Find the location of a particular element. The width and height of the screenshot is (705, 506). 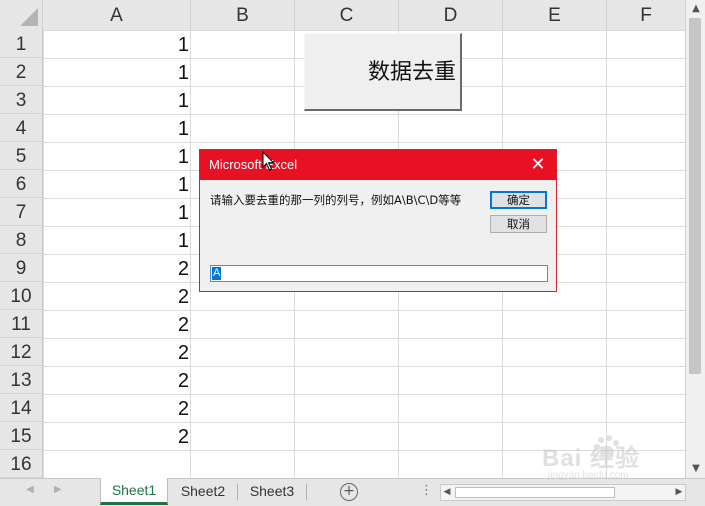

column-header-bar: A B C D E F is located at coordinates (342, 15).